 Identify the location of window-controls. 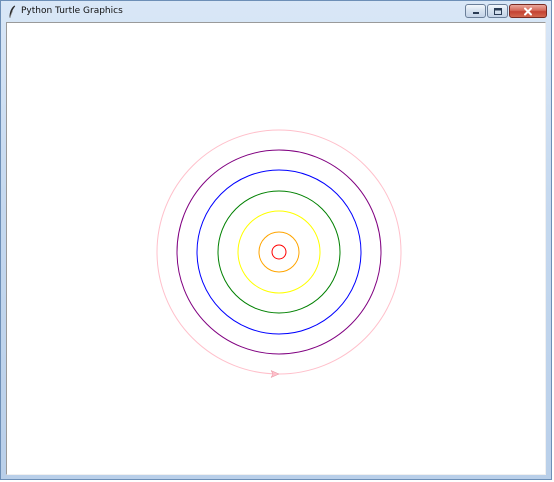
(506, 11).